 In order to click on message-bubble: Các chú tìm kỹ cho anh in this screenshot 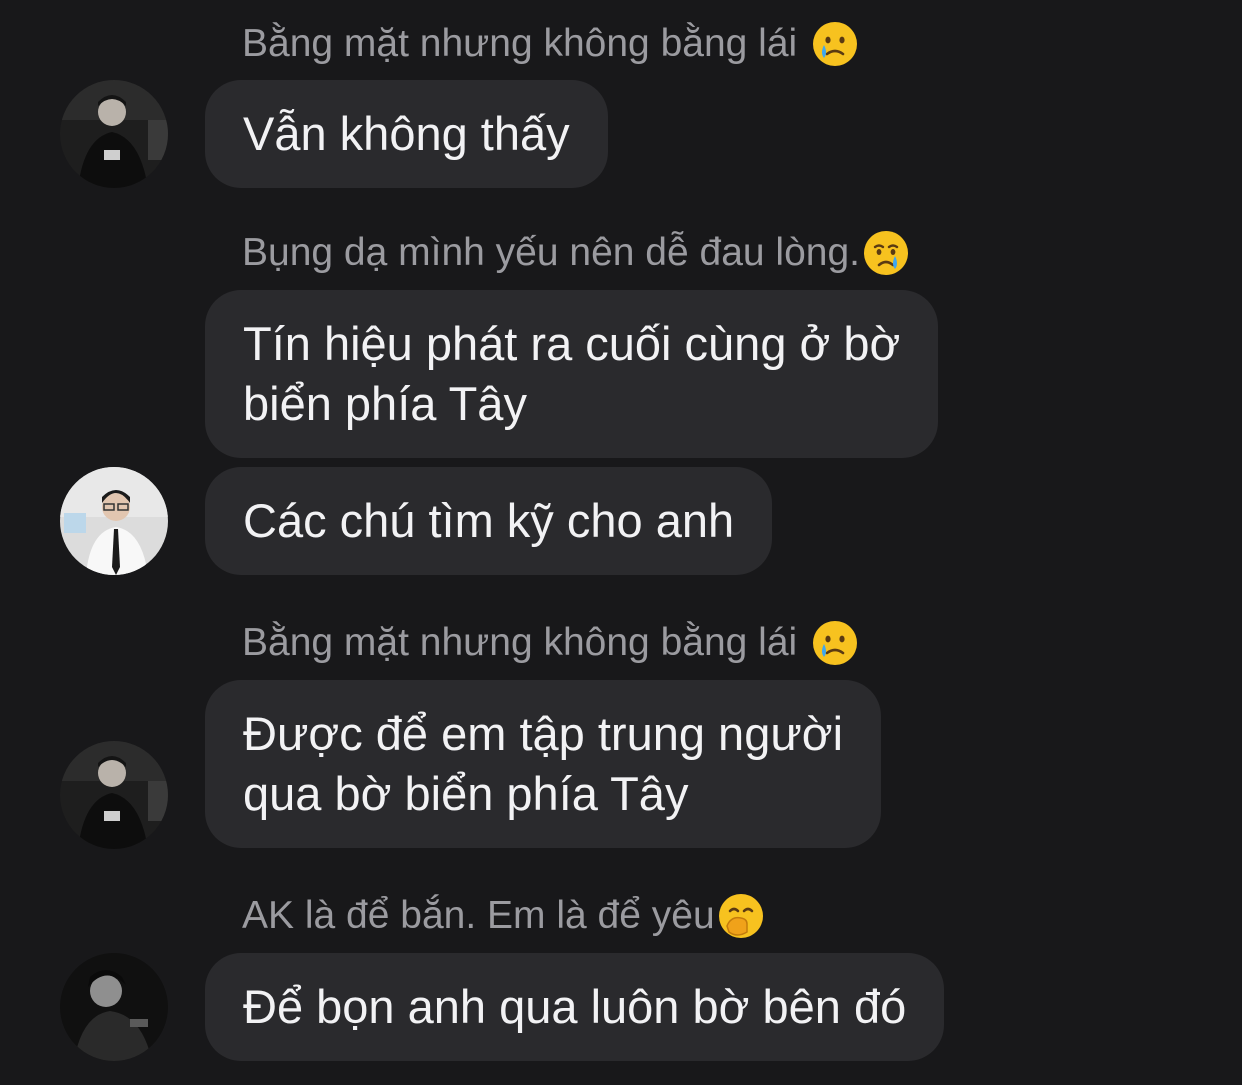, I will do `click(489, 521)`.